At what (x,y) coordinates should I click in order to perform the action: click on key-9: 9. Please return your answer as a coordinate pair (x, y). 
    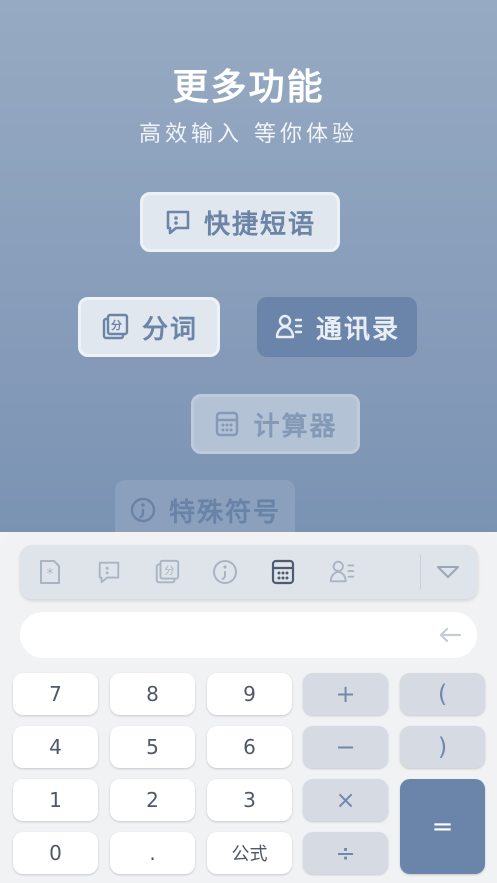
    Looking at the image, I should click on (249, 694).